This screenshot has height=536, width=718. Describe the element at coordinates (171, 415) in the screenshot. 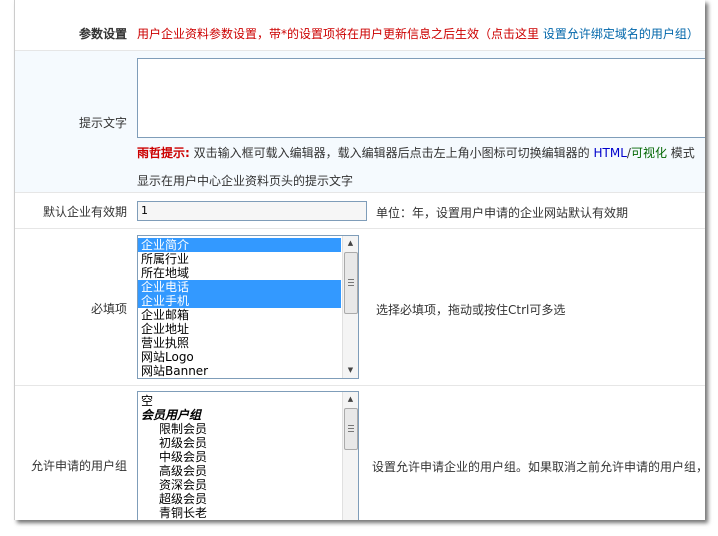

I see `group-optgroup-label: 会员用户组` at that location.